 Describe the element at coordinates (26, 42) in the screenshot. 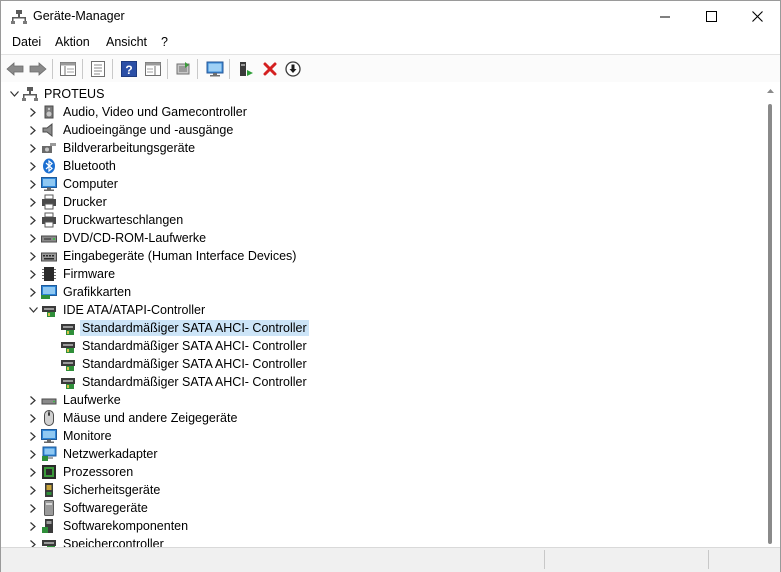

I see `menu-datei: Datei` at that location.